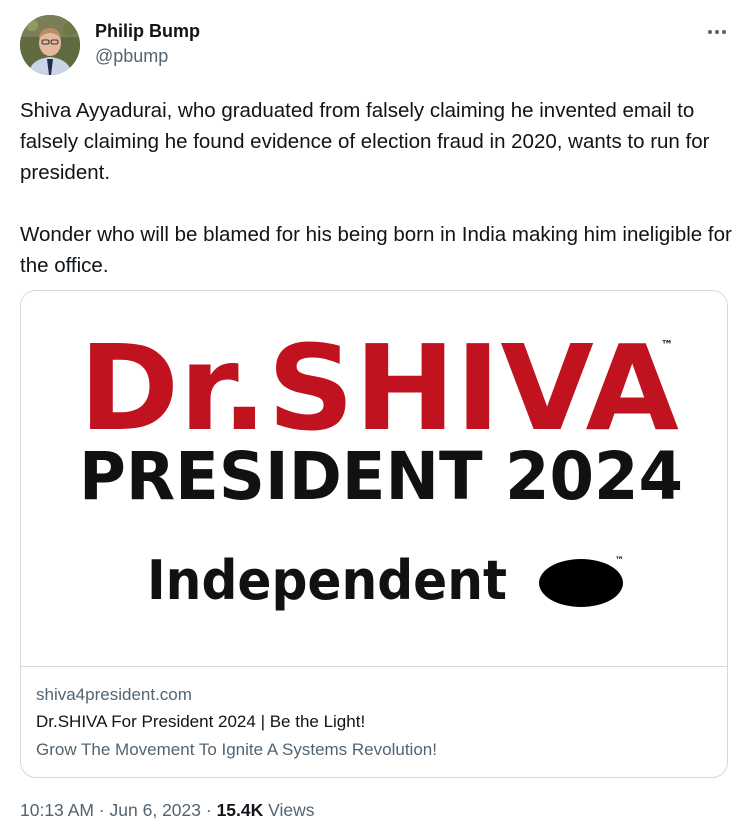 The image size is (750, 833). I want to click on card-domain: shiva4president.com, so click(114, 694).